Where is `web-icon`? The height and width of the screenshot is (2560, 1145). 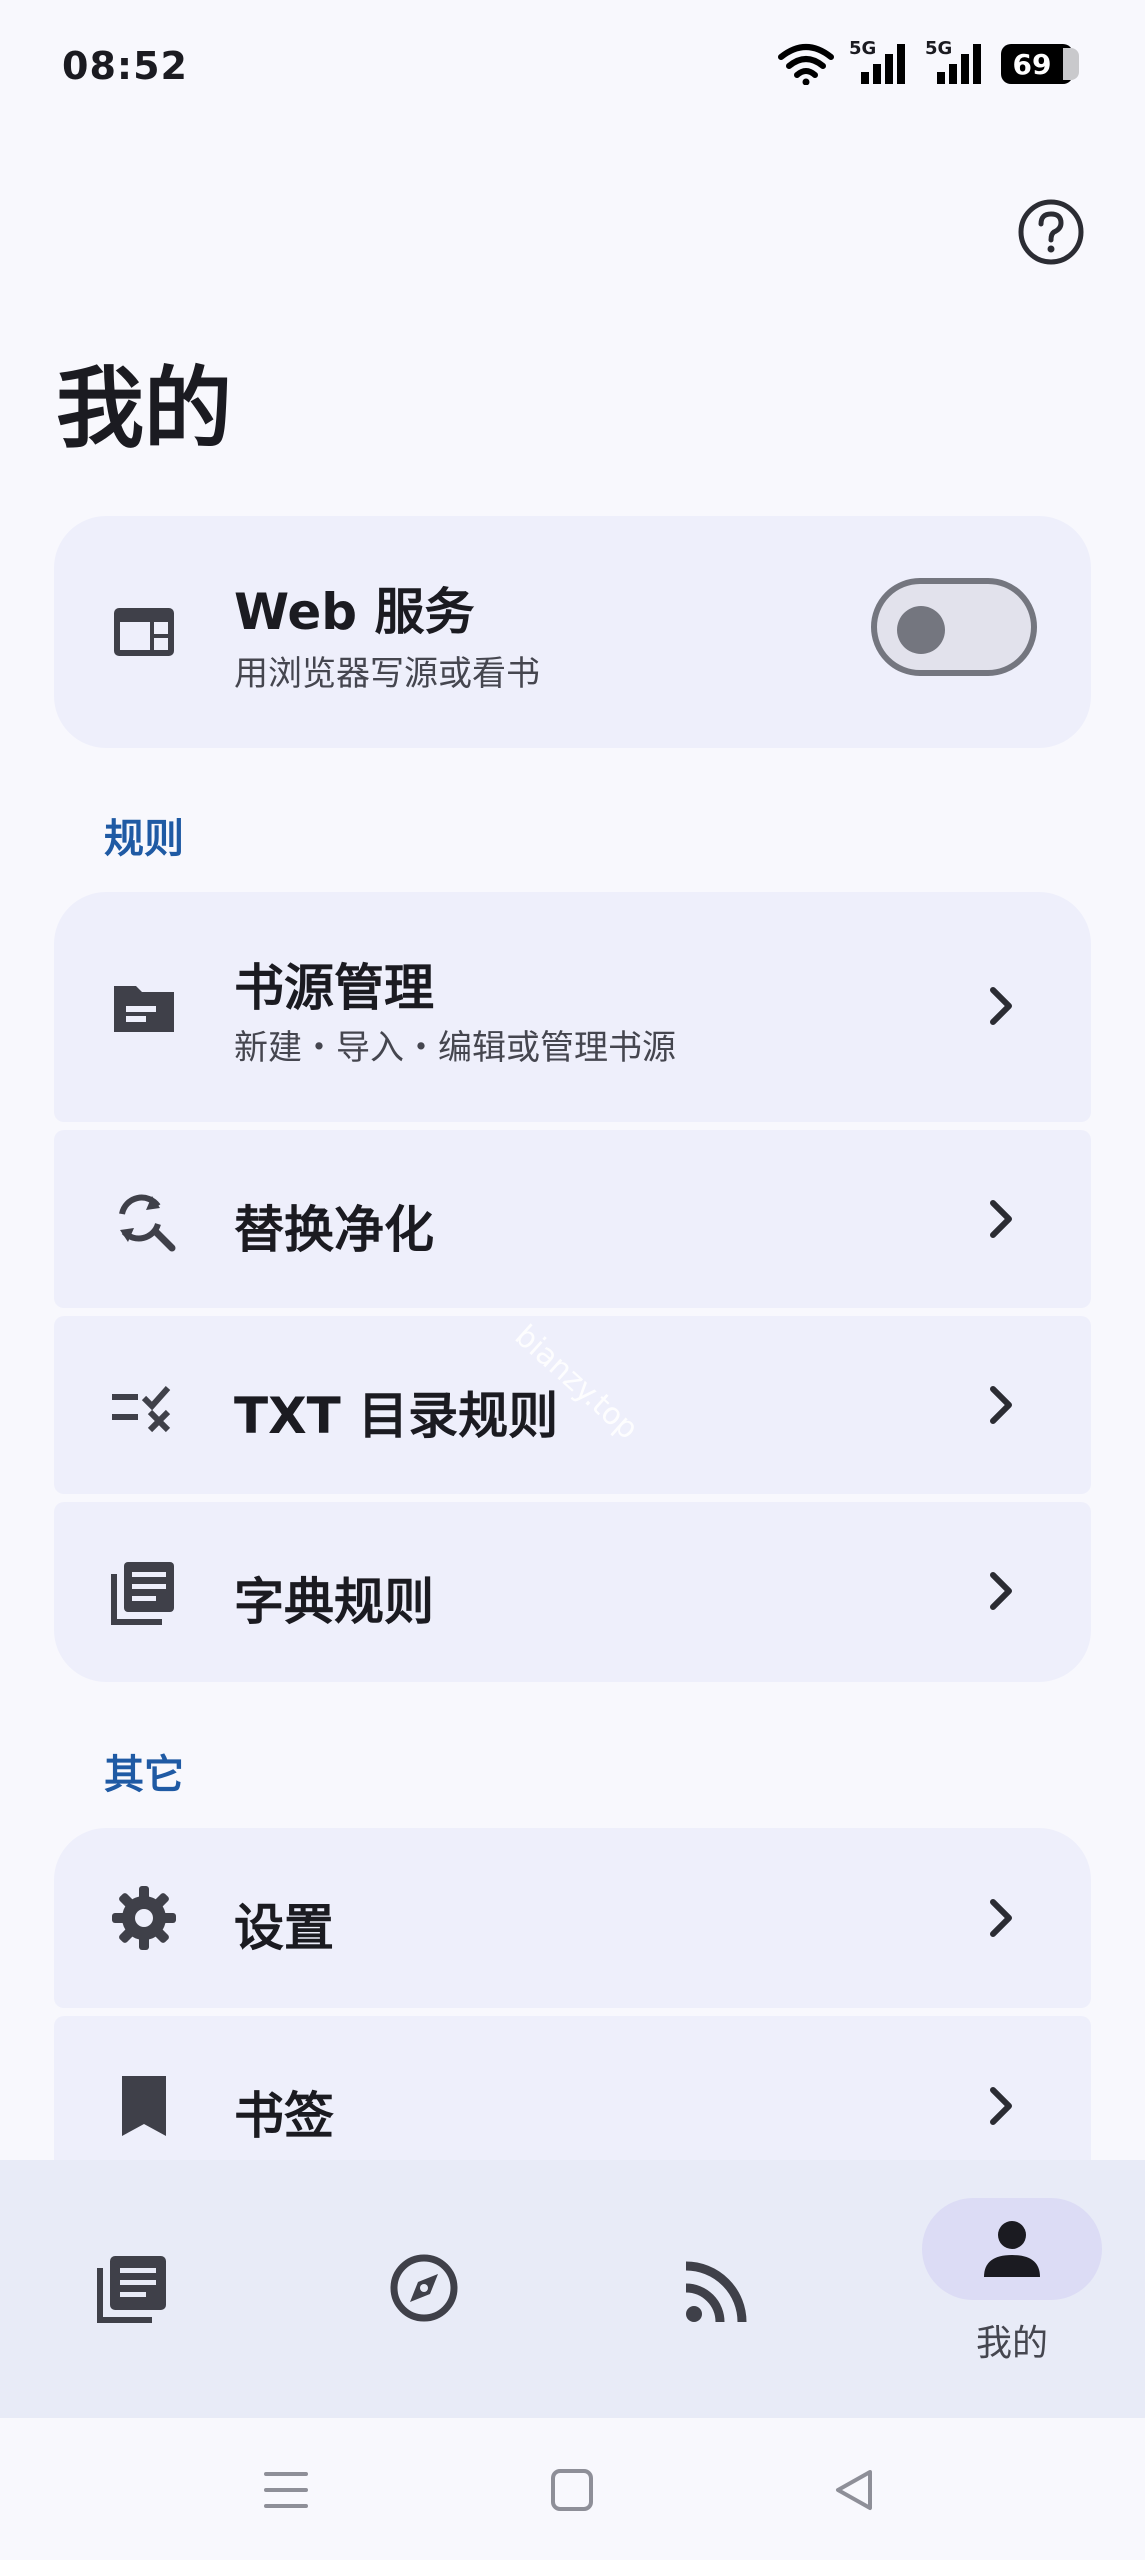
web-icon is located at coordinates (144, 632).